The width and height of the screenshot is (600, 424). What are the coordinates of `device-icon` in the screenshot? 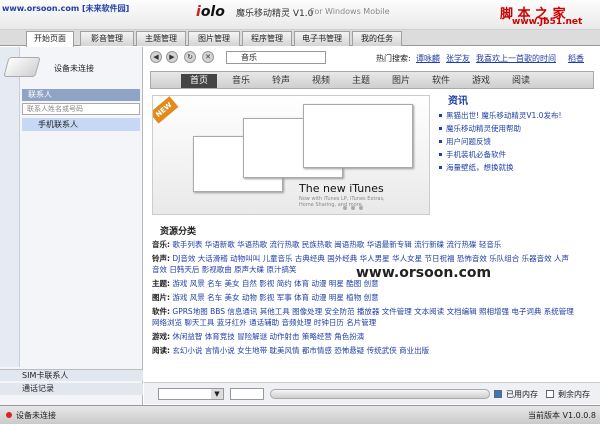 It's located at (22, 67).